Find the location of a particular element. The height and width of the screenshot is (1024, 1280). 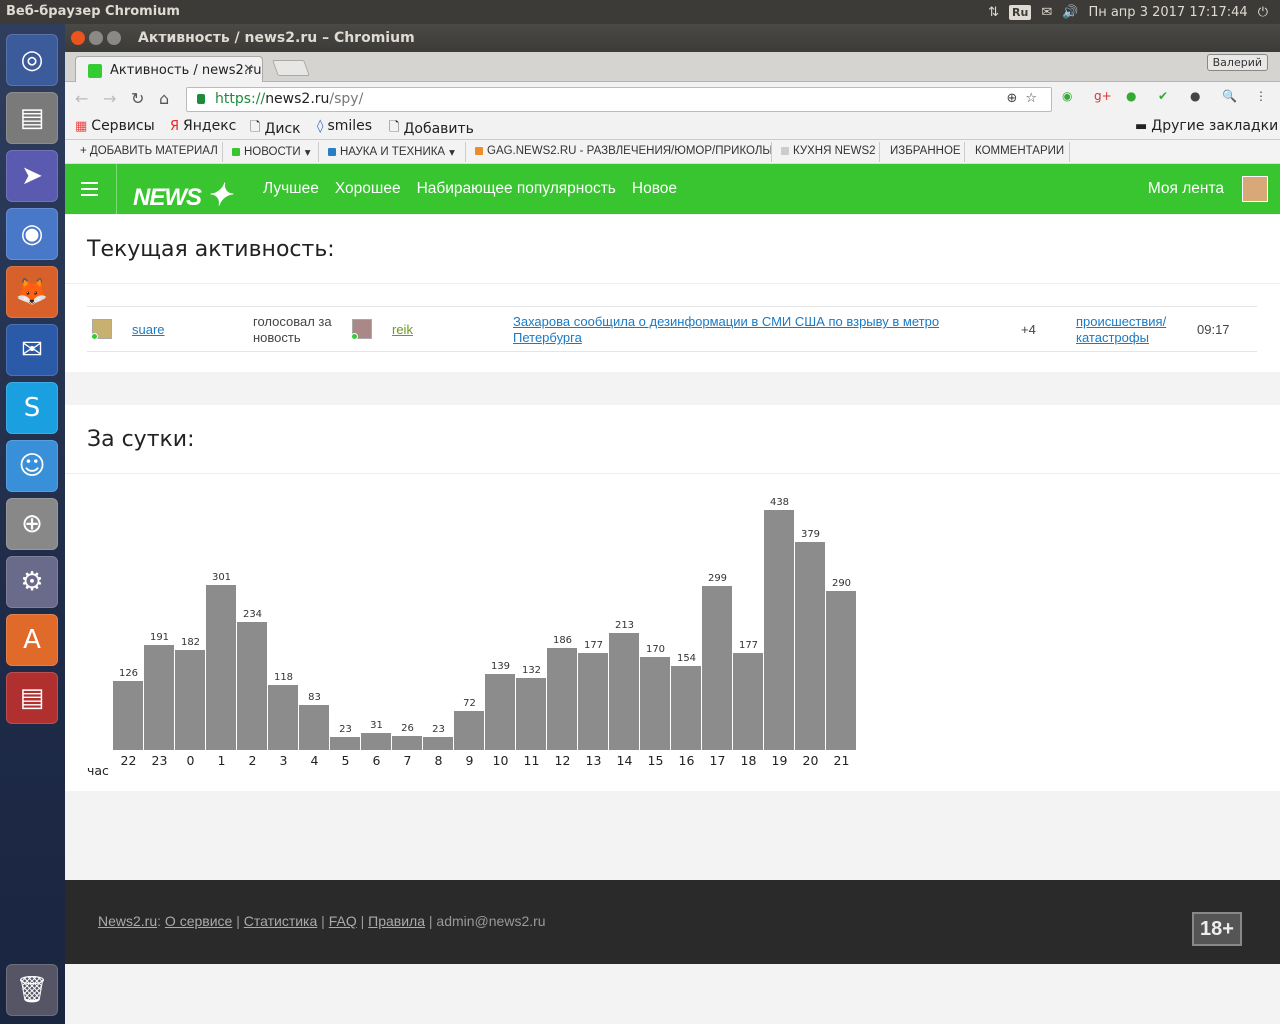

new-tab-button is located at coordinates (291, 68).